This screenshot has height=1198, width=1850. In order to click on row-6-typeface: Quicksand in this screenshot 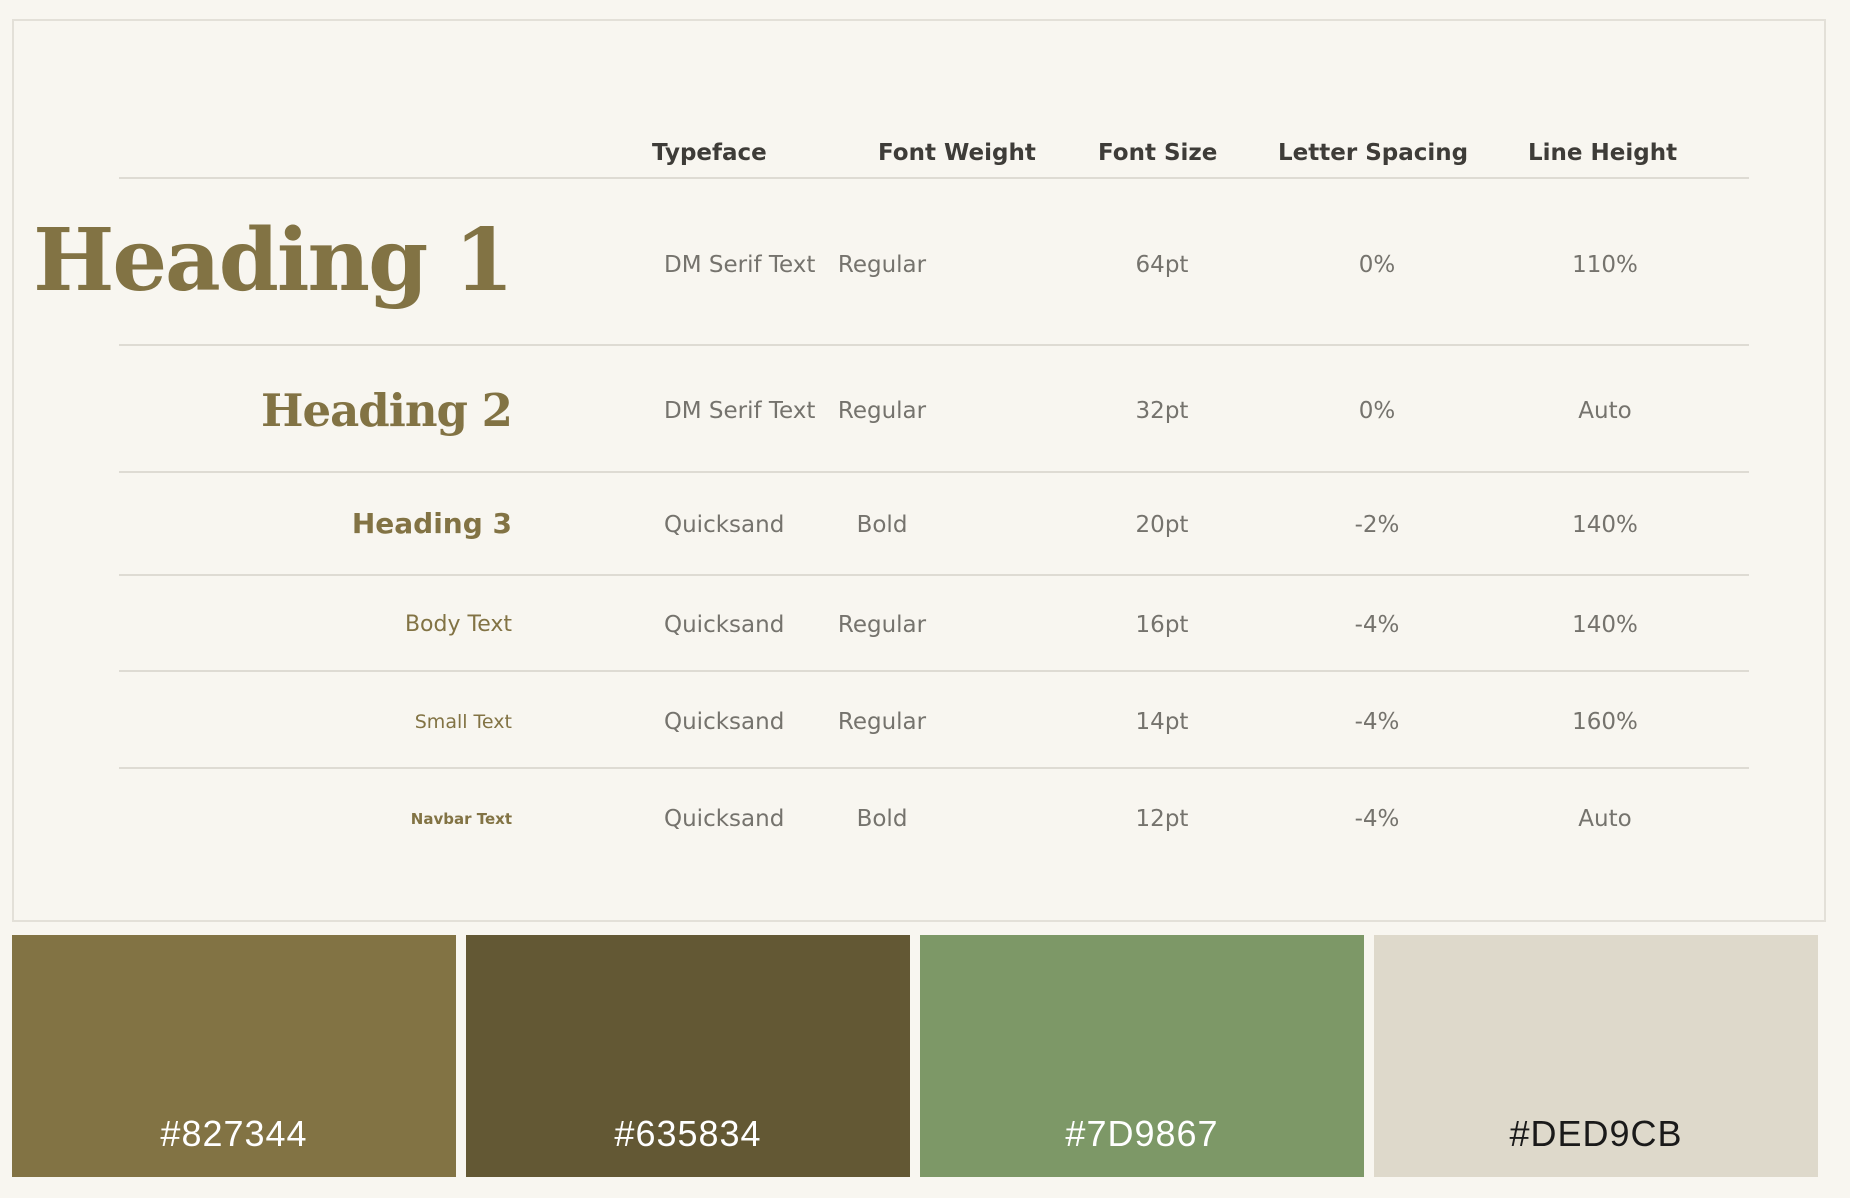, I will do `click(724, 819)`.